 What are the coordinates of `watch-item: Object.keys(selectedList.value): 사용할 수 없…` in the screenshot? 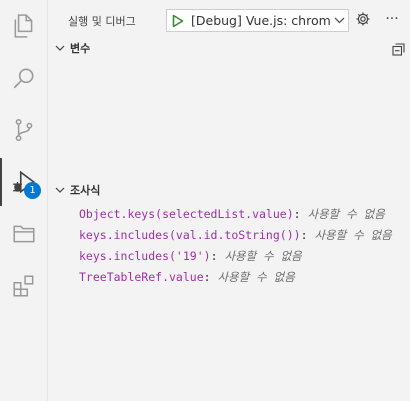 It's located at (229, 214).